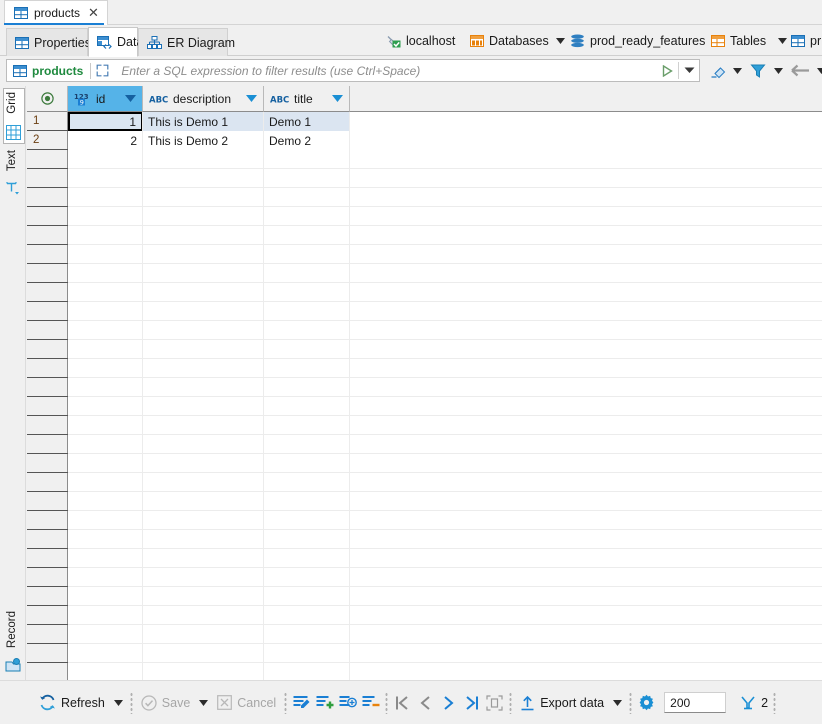 This screenshot has width=822, height=724. I want to click on cell-description-row1: This is Demo 1, so click(203, 121).